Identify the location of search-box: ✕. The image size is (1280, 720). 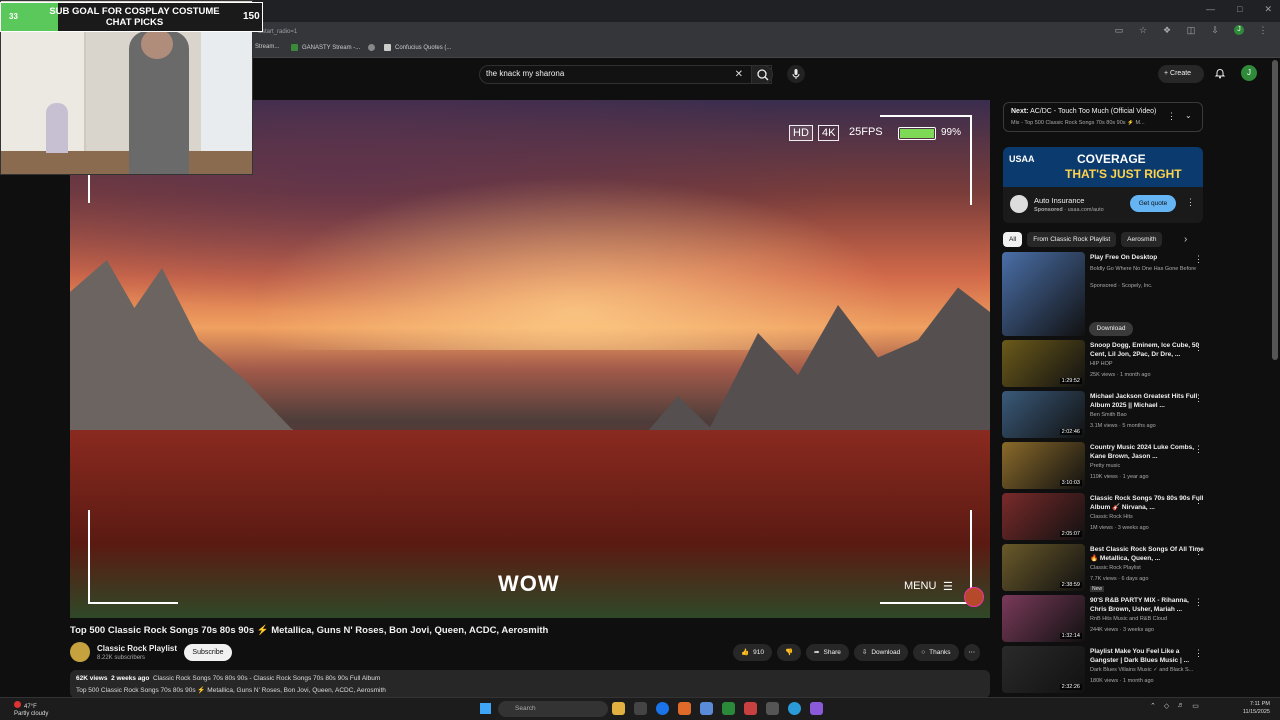
(625, 74).